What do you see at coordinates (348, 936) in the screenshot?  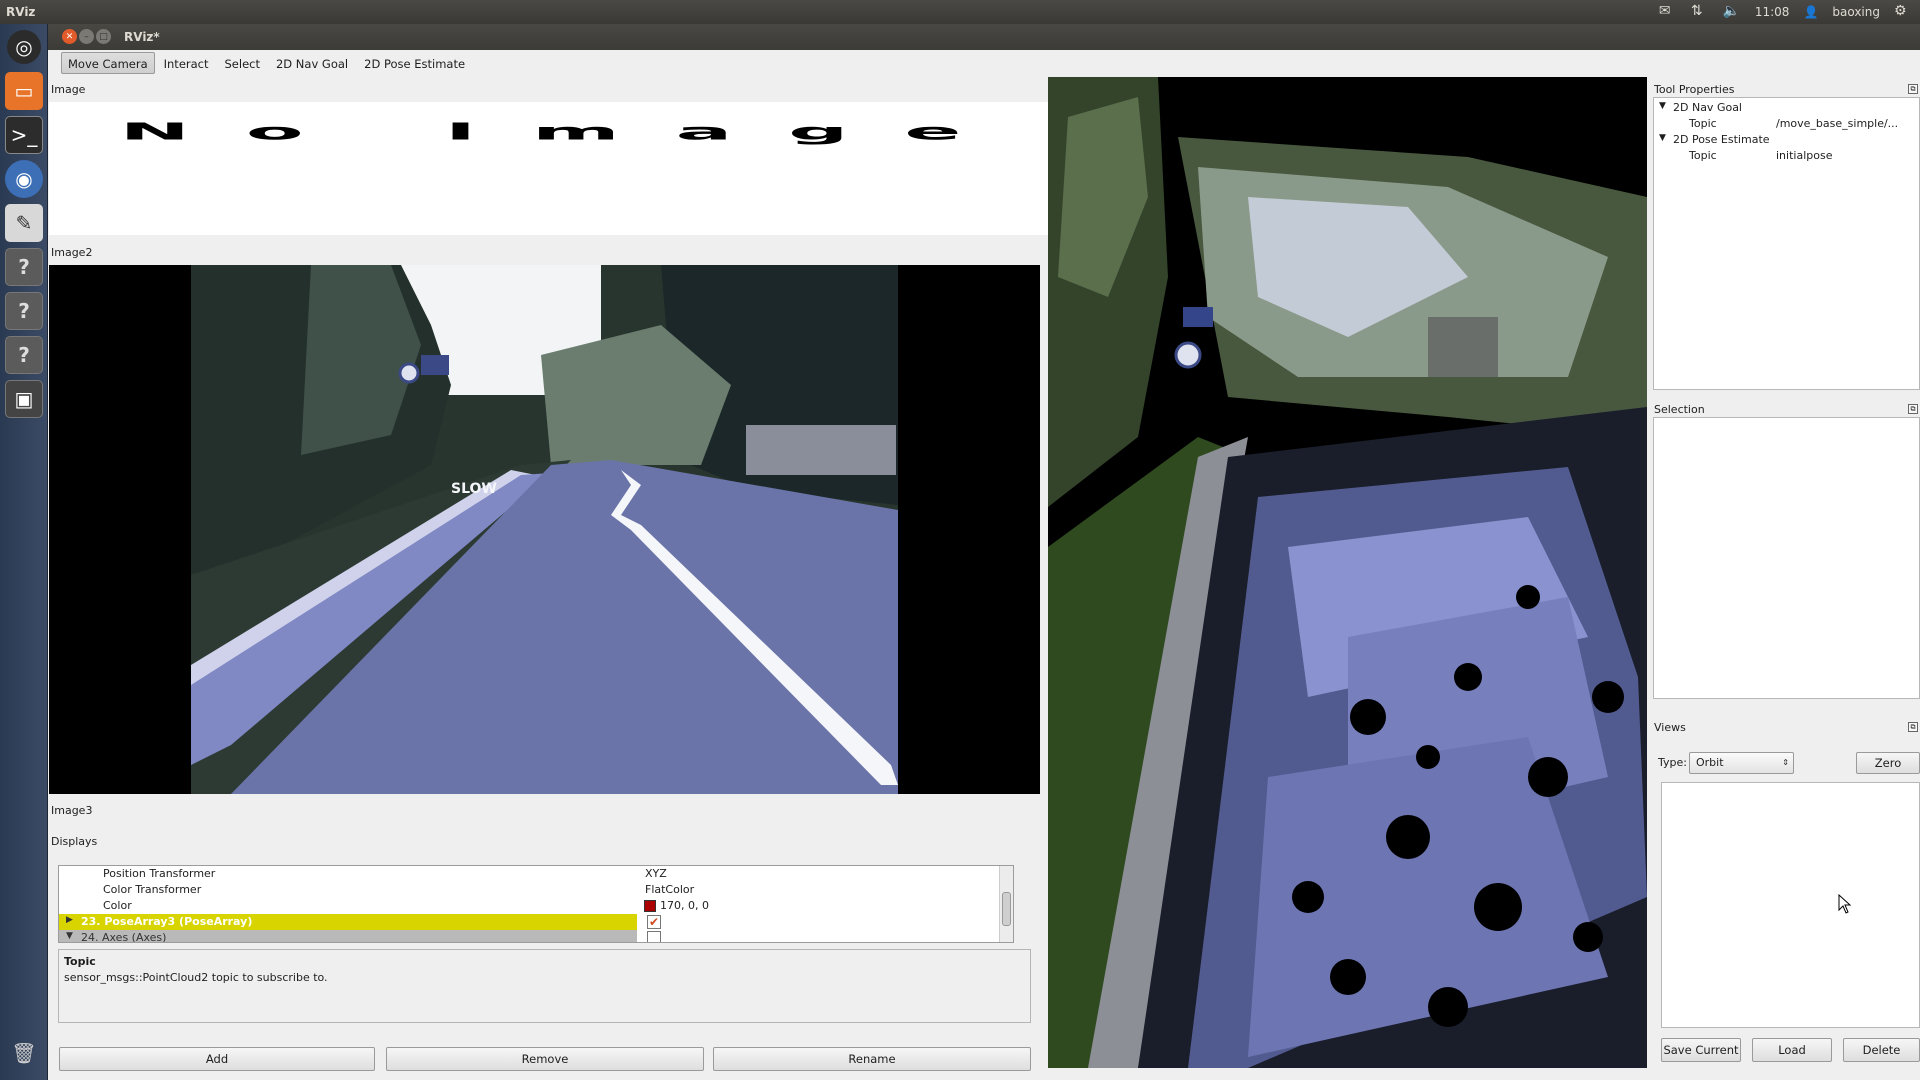 I see `display-row-axes: ▼ 24. Axes (Axes)` at bounding box center [348, 936].